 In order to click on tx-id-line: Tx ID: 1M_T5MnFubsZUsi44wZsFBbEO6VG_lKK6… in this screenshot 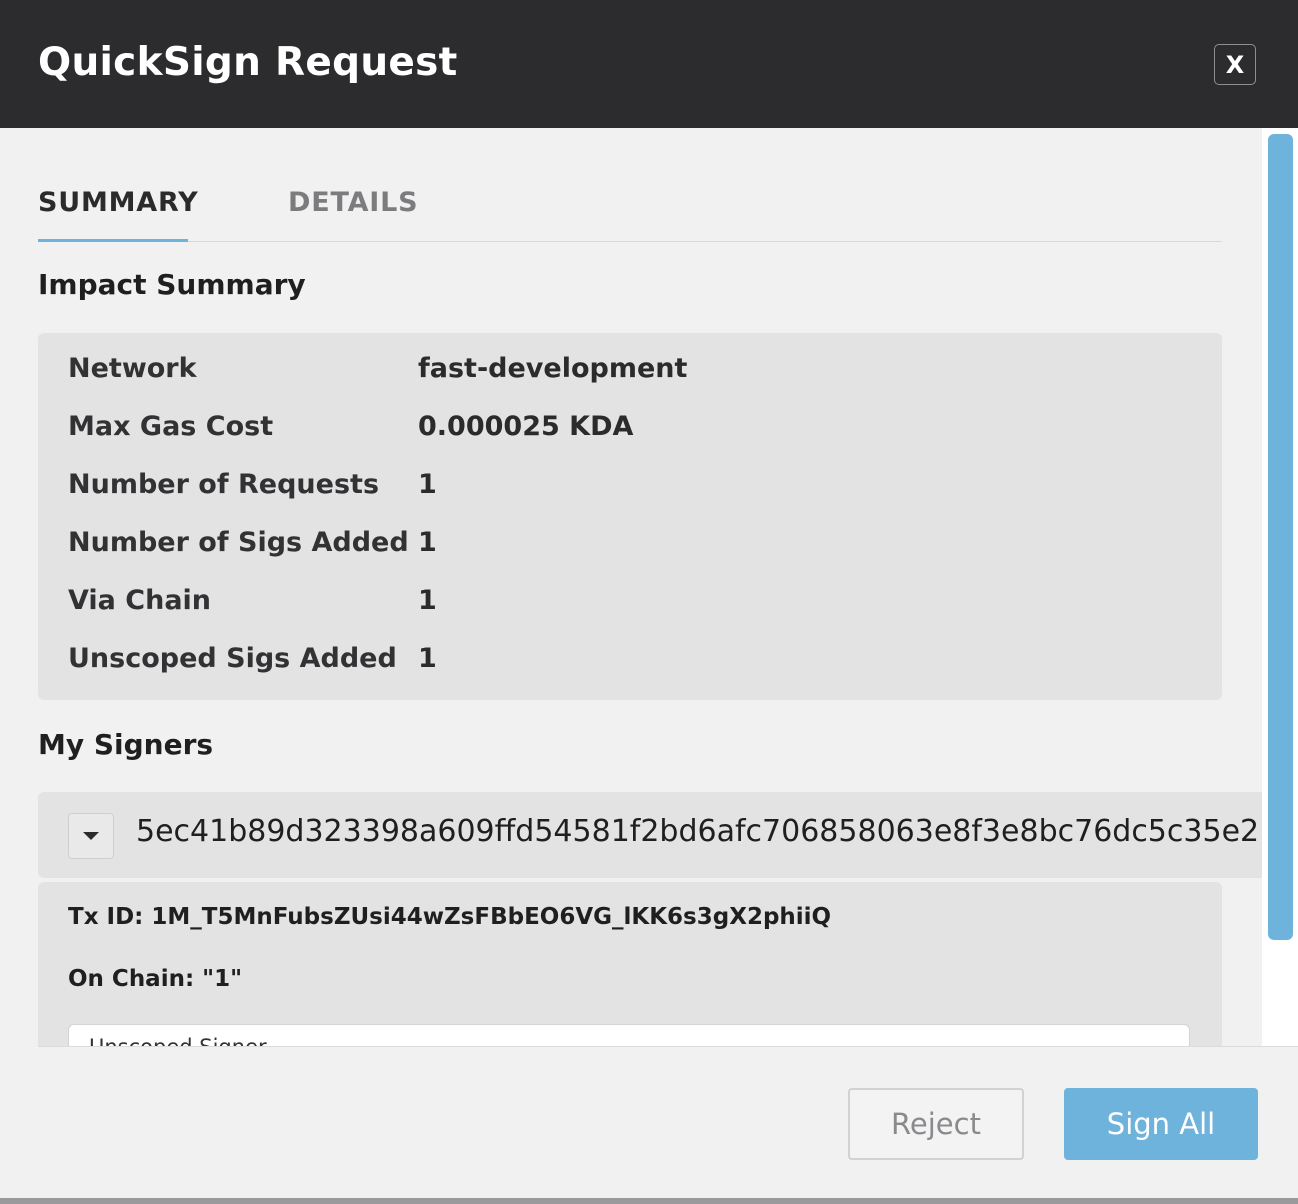, I will do `click(450, 917)`.